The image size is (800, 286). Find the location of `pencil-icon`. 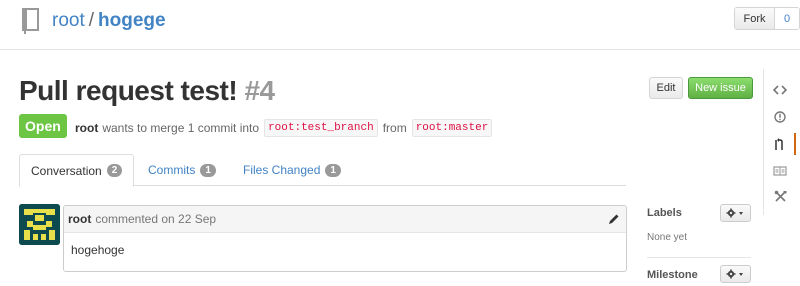

pencil-icon is located at coordinates (614, 219).